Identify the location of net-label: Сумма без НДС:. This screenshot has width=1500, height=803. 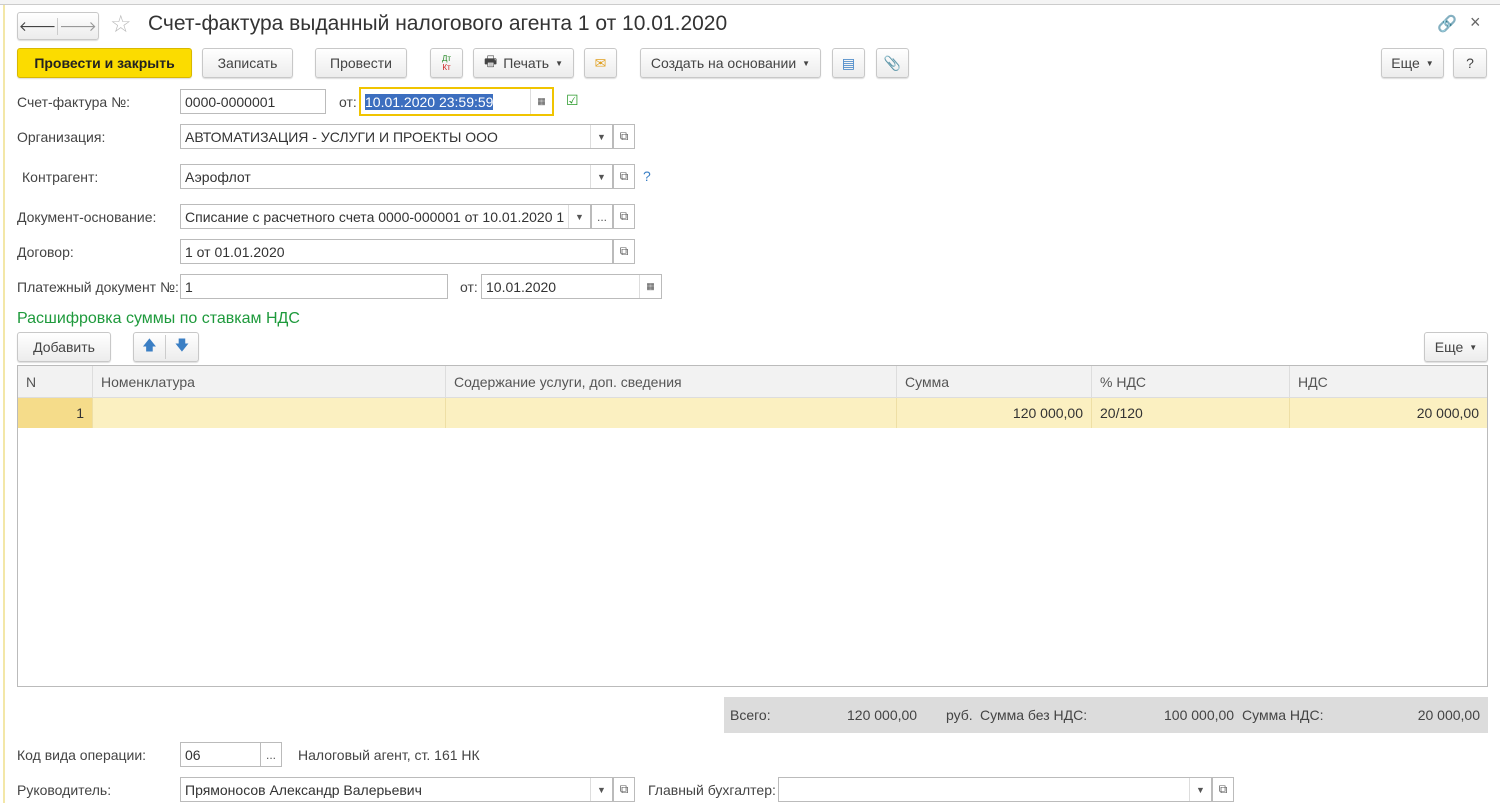
(1034, 715).